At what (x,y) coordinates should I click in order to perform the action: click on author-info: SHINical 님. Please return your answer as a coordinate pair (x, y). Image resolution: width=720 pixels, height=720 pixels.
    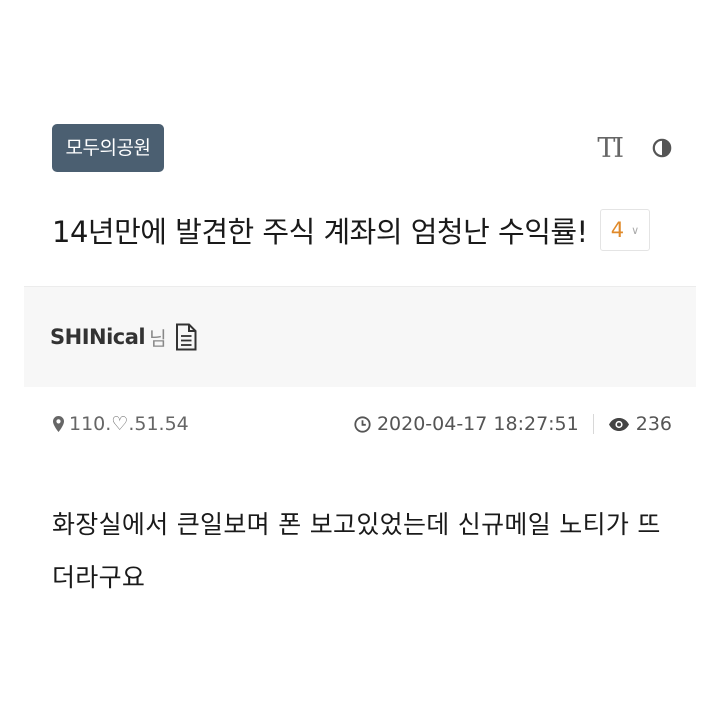
    Looking at the image, I should click on (123, 337).